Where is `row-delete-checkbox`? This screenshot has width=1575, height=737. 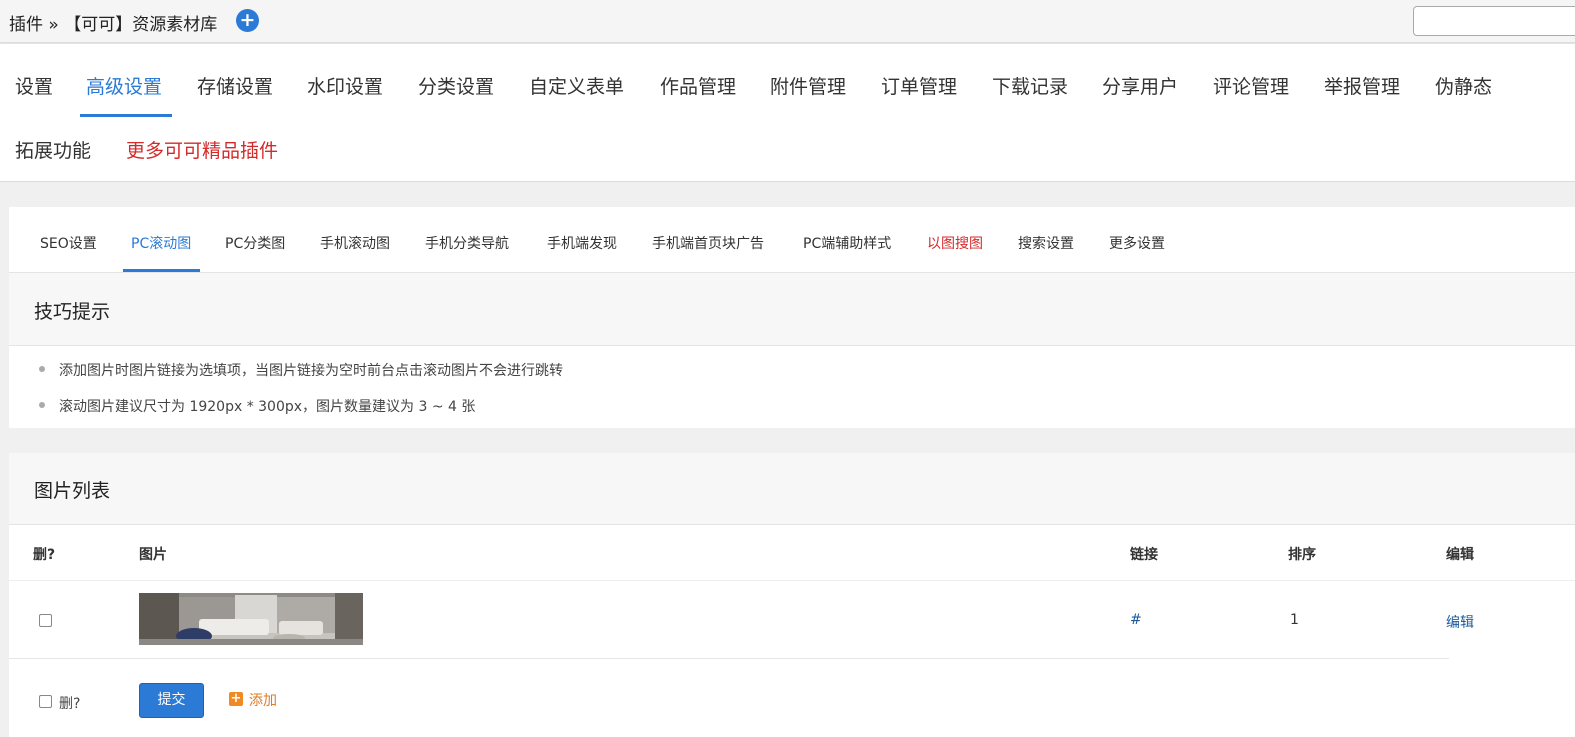
row-delete-checkbox is located at coordinates (45, 620).